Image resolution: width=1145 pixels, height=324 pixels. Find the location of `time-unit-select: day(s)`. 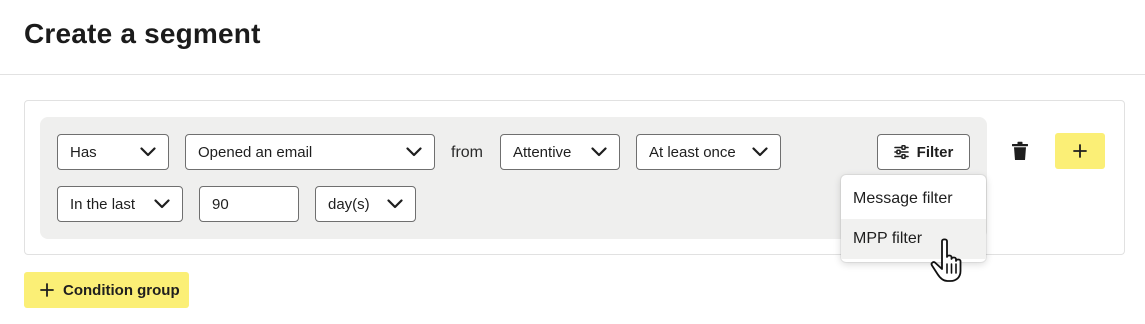

time-unit-select: day(s) is located at coordinates (365, 204).